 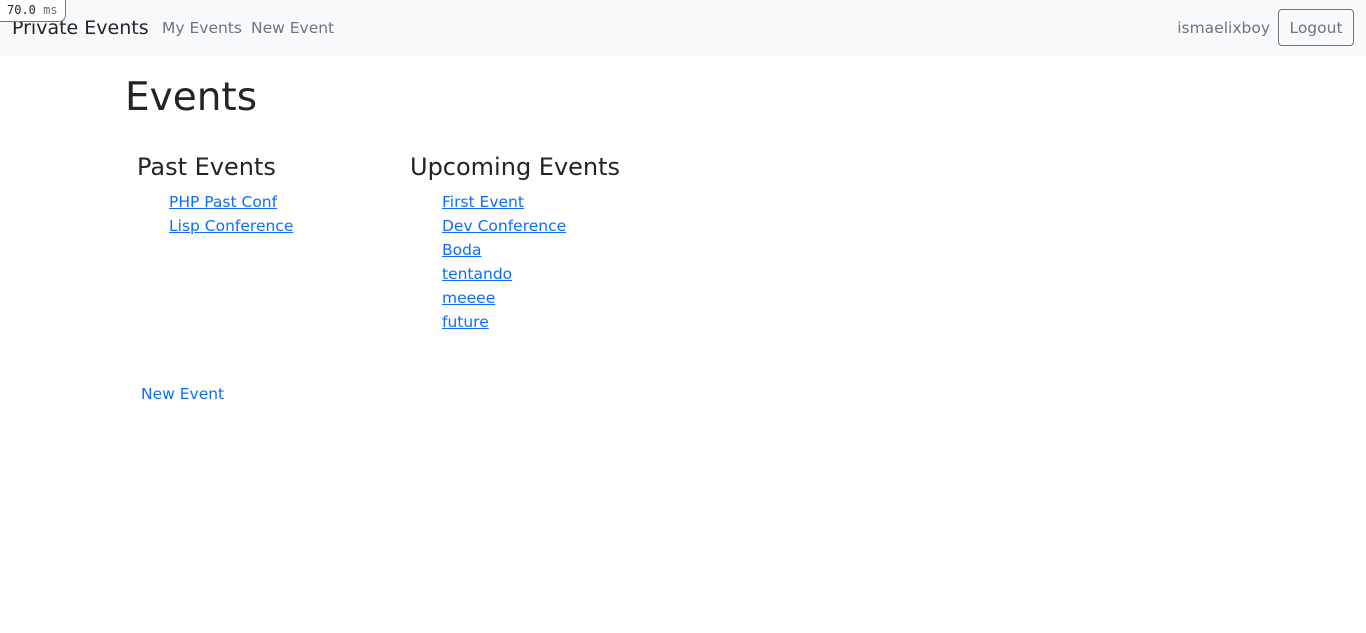 What do you see at coordinates (292, 28) in the screenshot?
I see `nav-new-event: New Event` at bounding box center [292, 28].